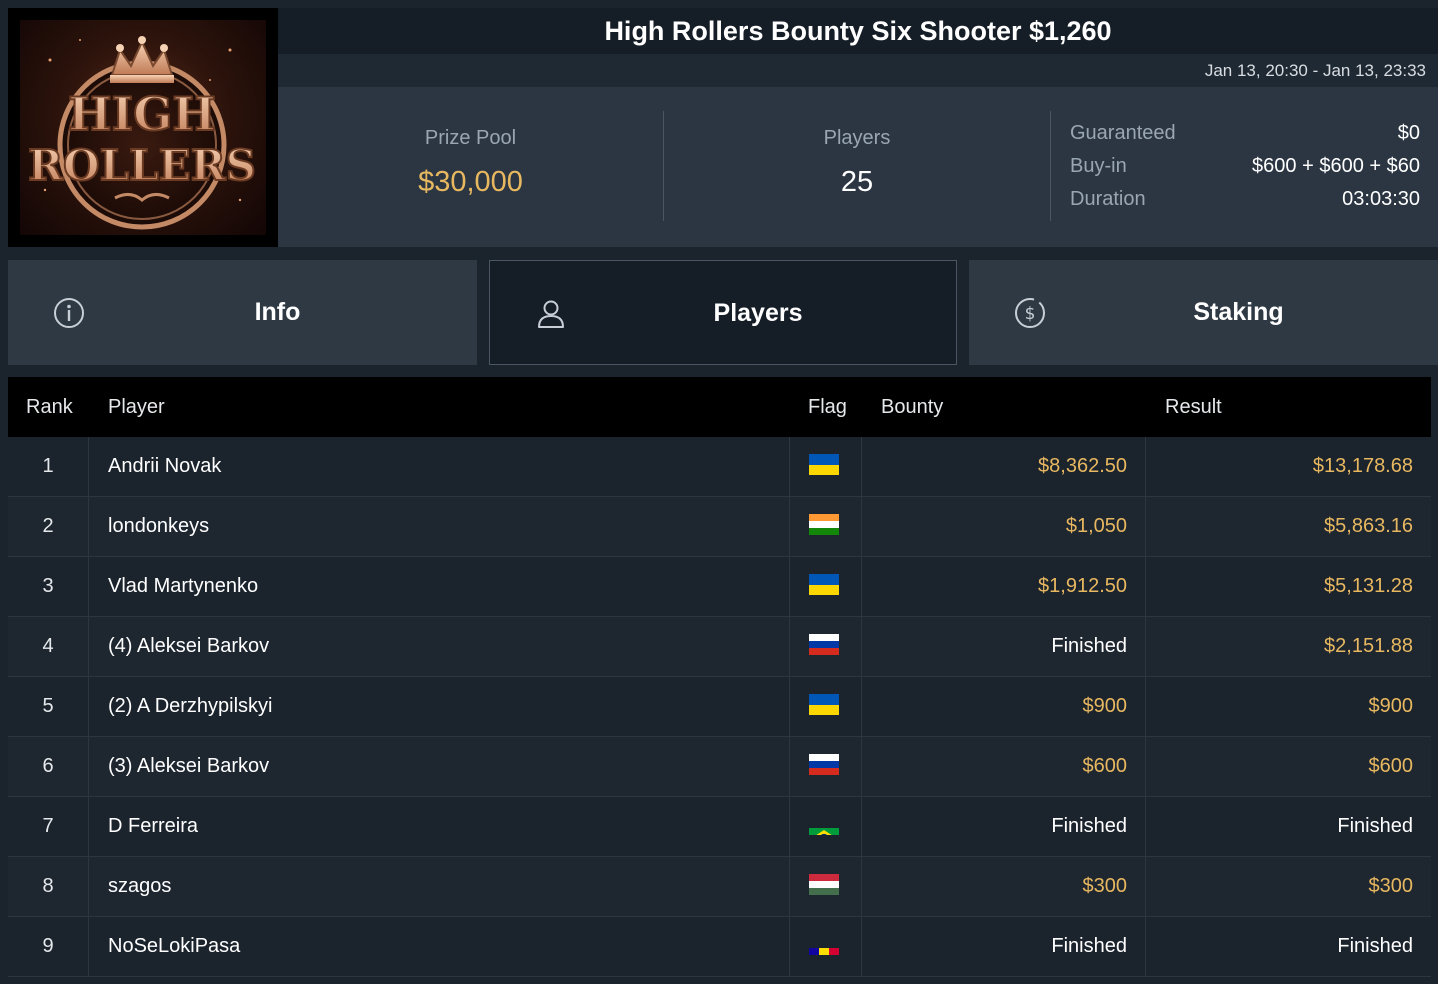  Describe the element at coordinates (448, 766) in the screenshot. I see `player-name: (3) Aleksei Barkov` at that location.